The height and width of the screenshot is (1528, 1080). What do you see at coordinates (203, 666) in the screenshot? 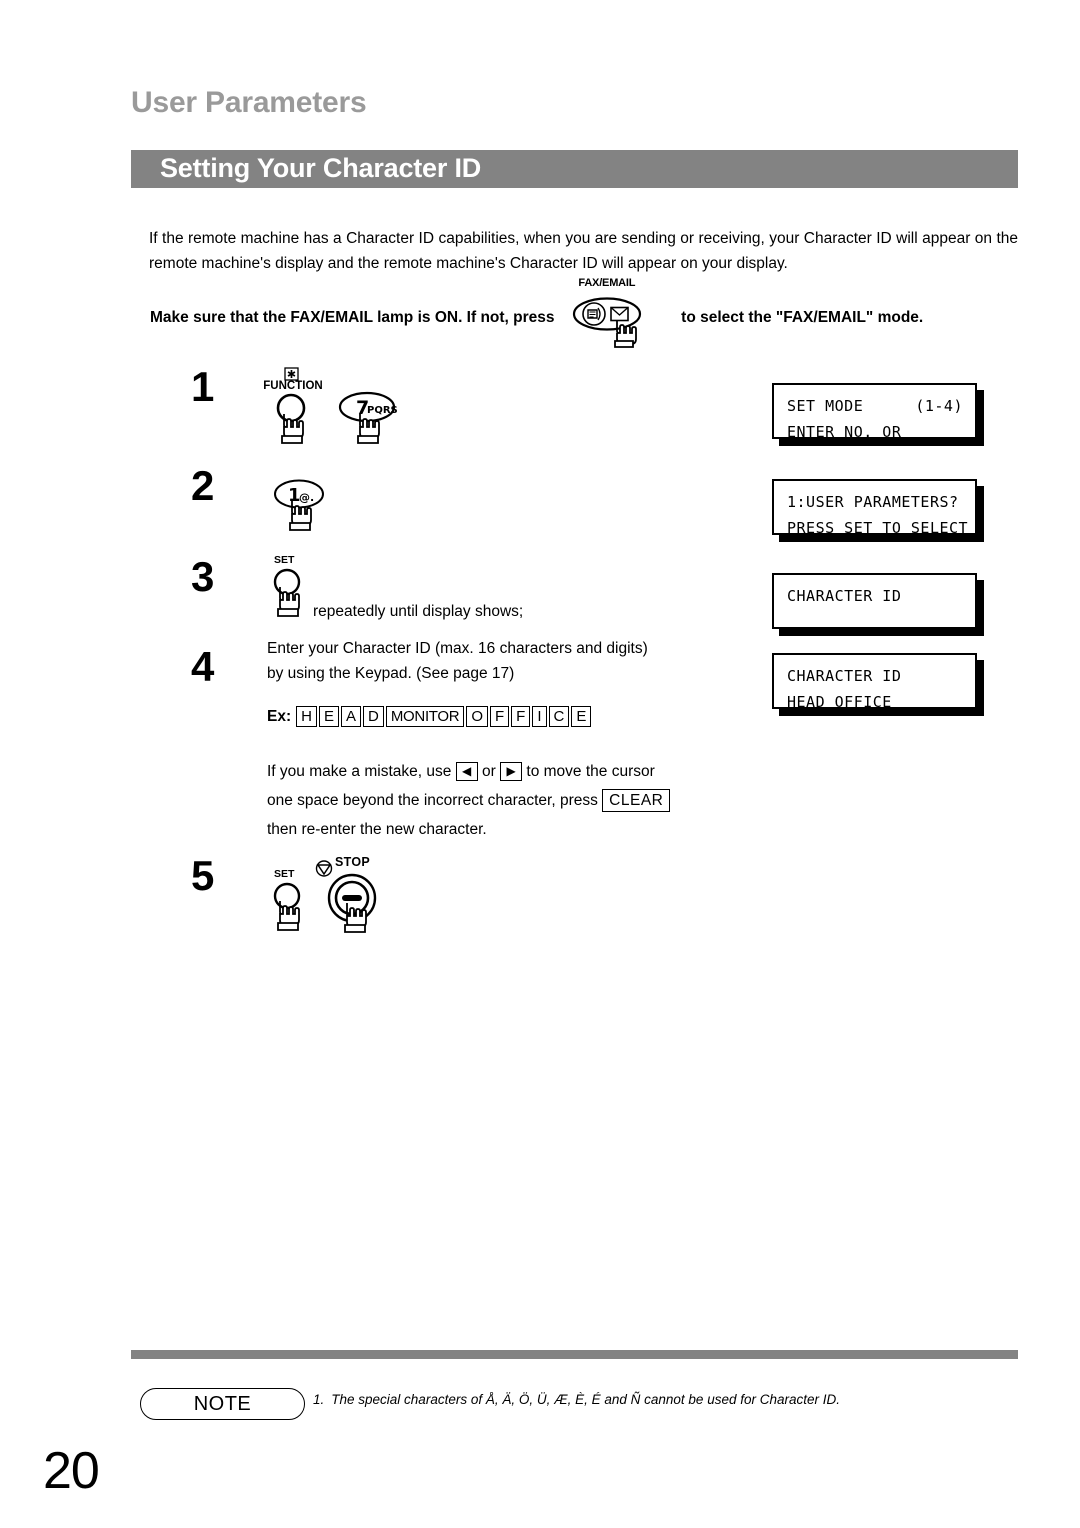
I see `step-number-4: 4` at bounding box center [203, 666].